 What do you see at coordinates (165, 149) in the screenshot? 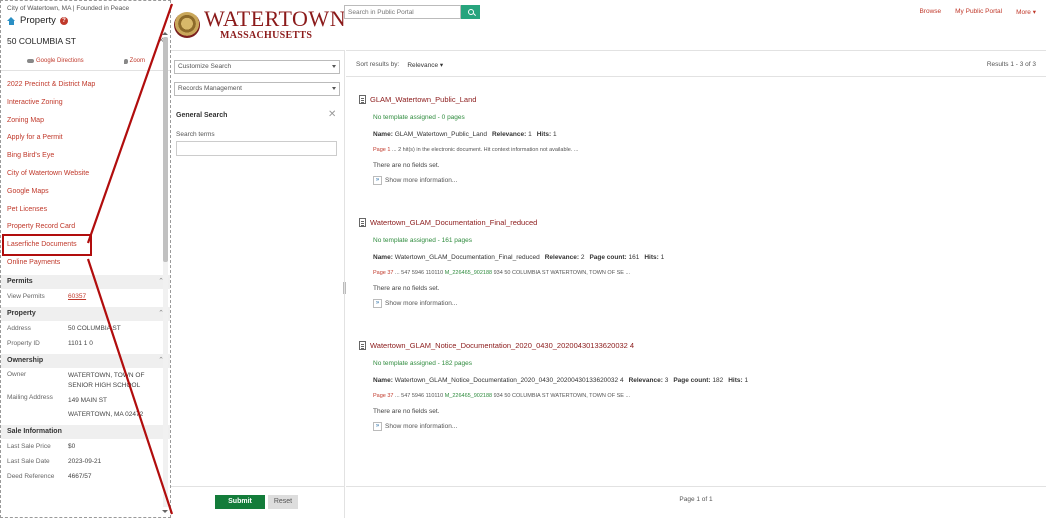
I see `scroll-thumb` at bounding box center [165, 149].